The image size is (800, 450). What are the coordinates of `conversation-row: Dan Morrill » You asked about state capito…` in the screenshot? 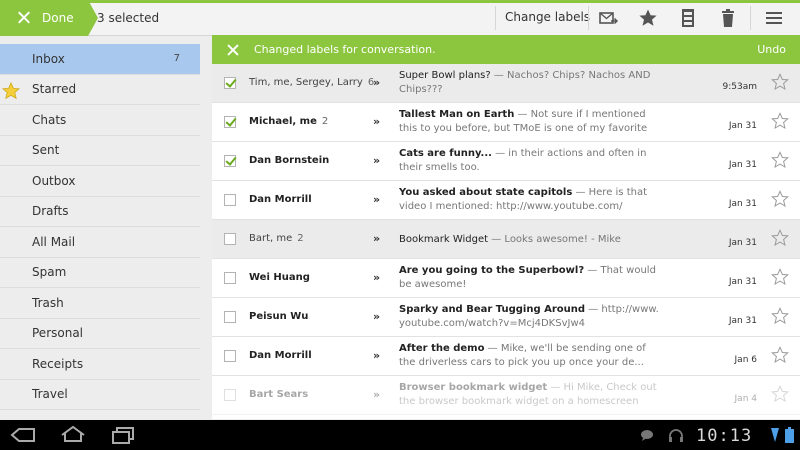 It's located at (506, 200).